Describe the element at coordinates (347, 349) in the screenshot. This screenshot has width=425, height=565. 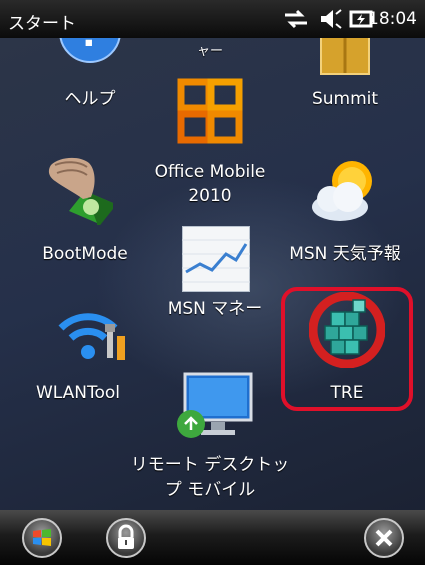
I see `tre-highlight-box` at that location.